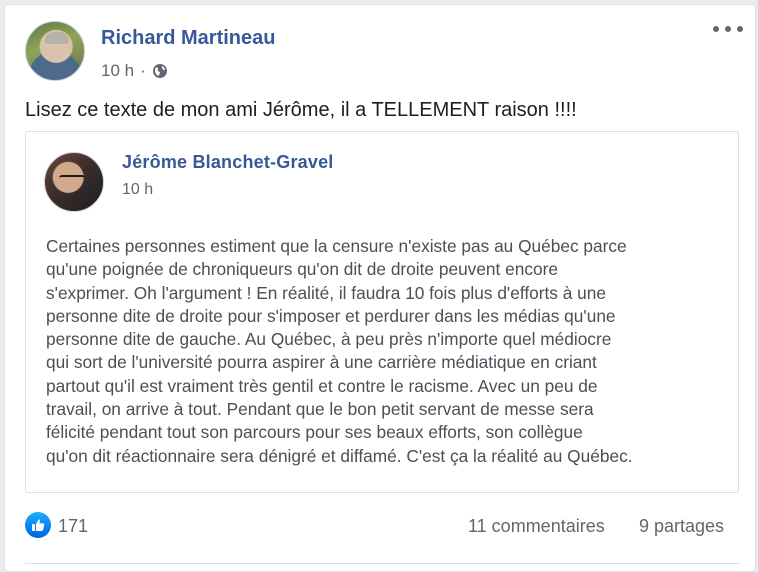 The width and height of the screenshot is (758, 572). What do you see at coordinates (55, 51) in the screenshot?
I see `author-avatar` at bounding box center [55, 51].